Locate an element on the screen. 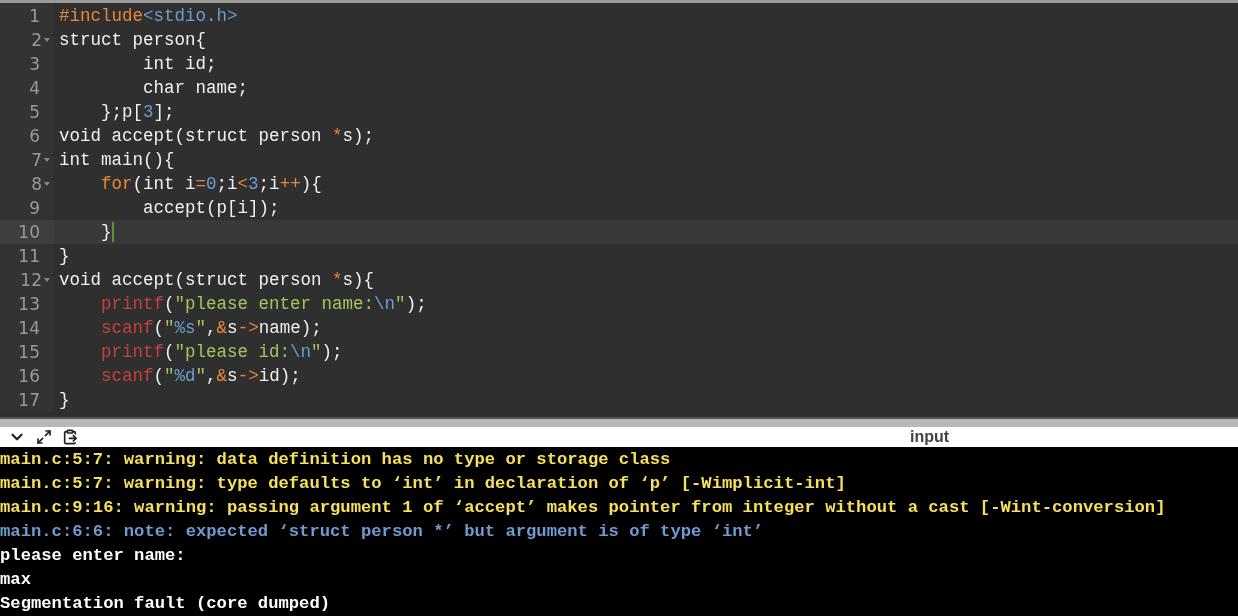 This screenshot has height=616, width=1238. line-number: 14 is located at coordinates (29, 328).